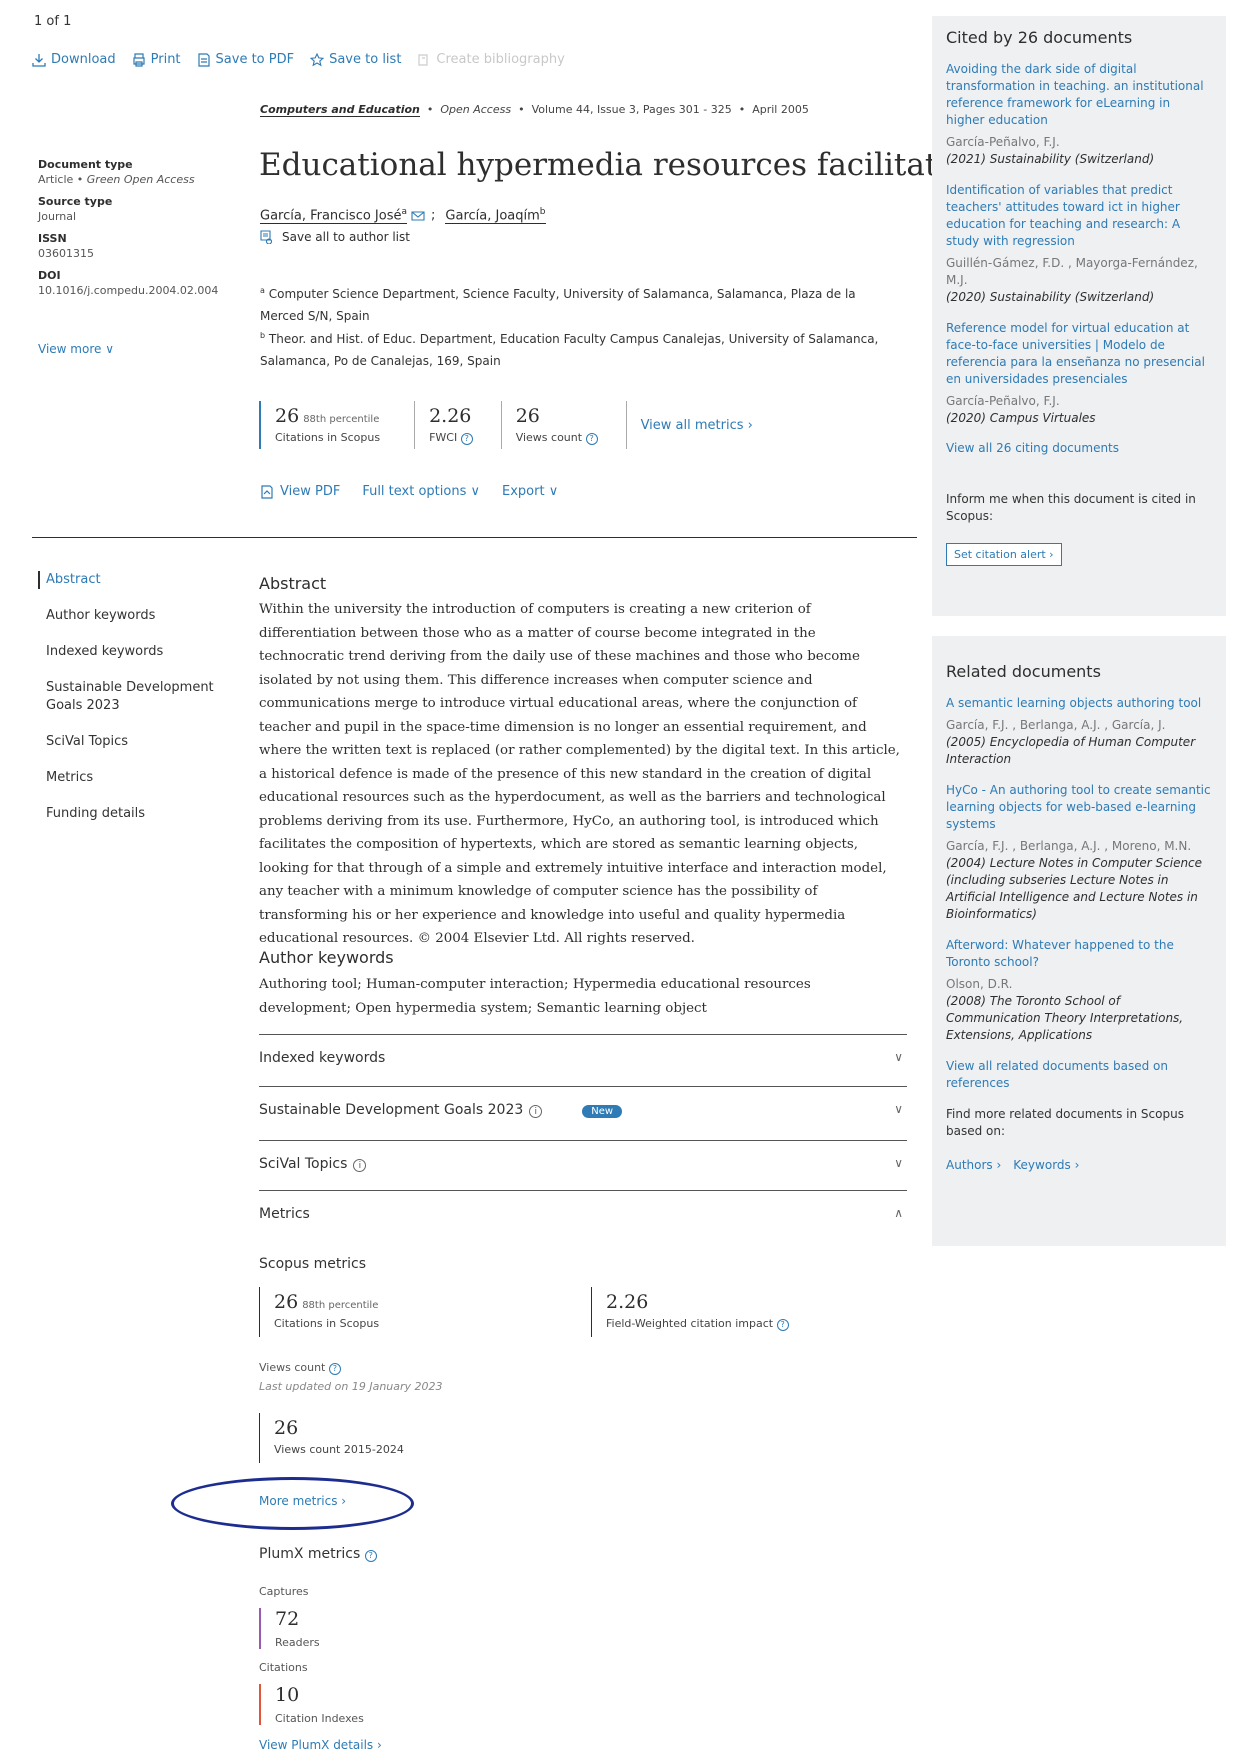  Describe the element at coordinates (697, 1312) in the screenshot. I see `fwci-metric: 2.26 Field-Weighted citation impact ?` at that location.